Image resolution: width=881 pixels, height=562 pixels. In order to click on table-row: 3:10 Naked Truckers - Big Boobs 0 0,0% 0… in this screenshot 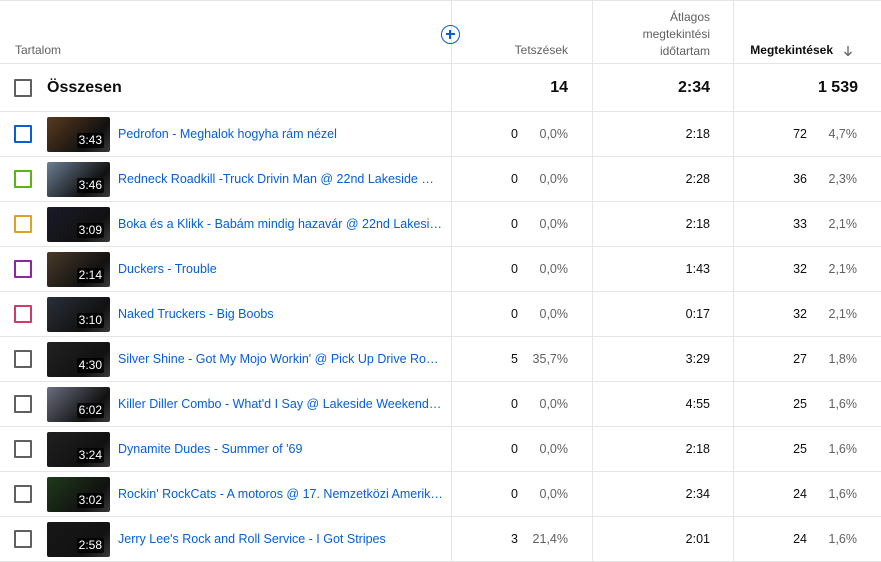, I will do `click(440, 314)`.